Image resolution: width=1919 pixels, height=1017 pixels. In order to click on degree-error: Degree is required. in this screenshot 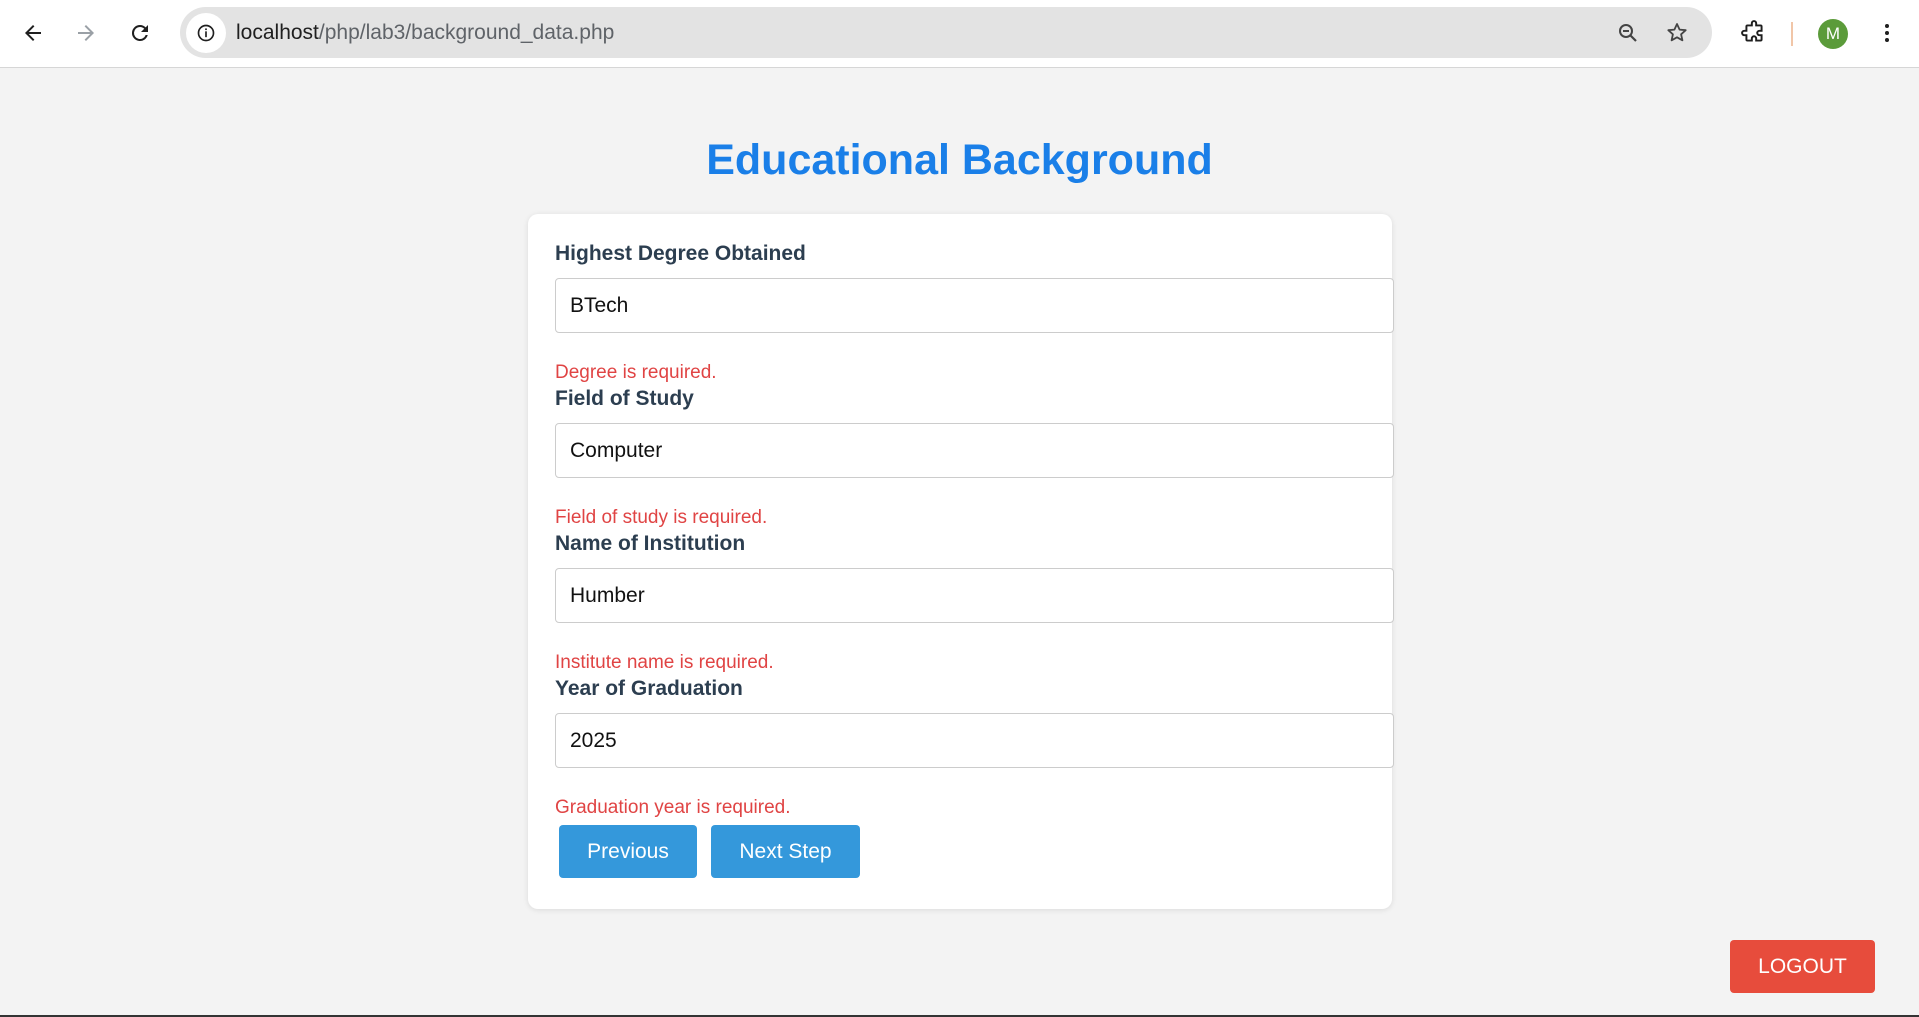, I will do `click(636, 372)`.